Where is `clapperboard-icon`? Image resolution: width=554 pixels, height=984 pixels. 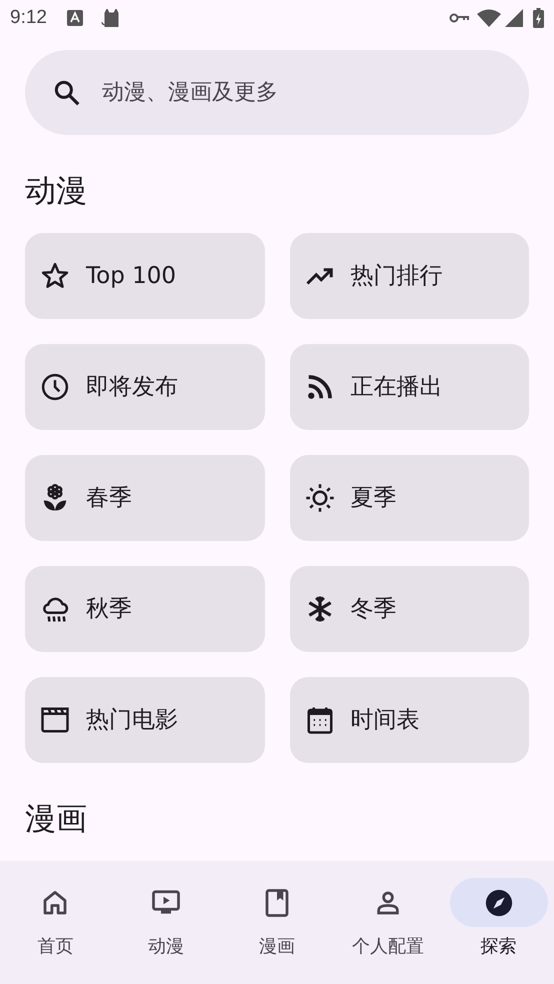 clapperboard-icon is located at coordinates (55, 720).